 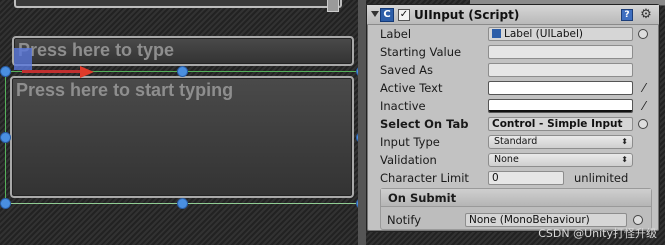 What do you see at coordinates (560, 52) in the screenshot?
I see `starting-value-input` at bounding box center [560, 52].